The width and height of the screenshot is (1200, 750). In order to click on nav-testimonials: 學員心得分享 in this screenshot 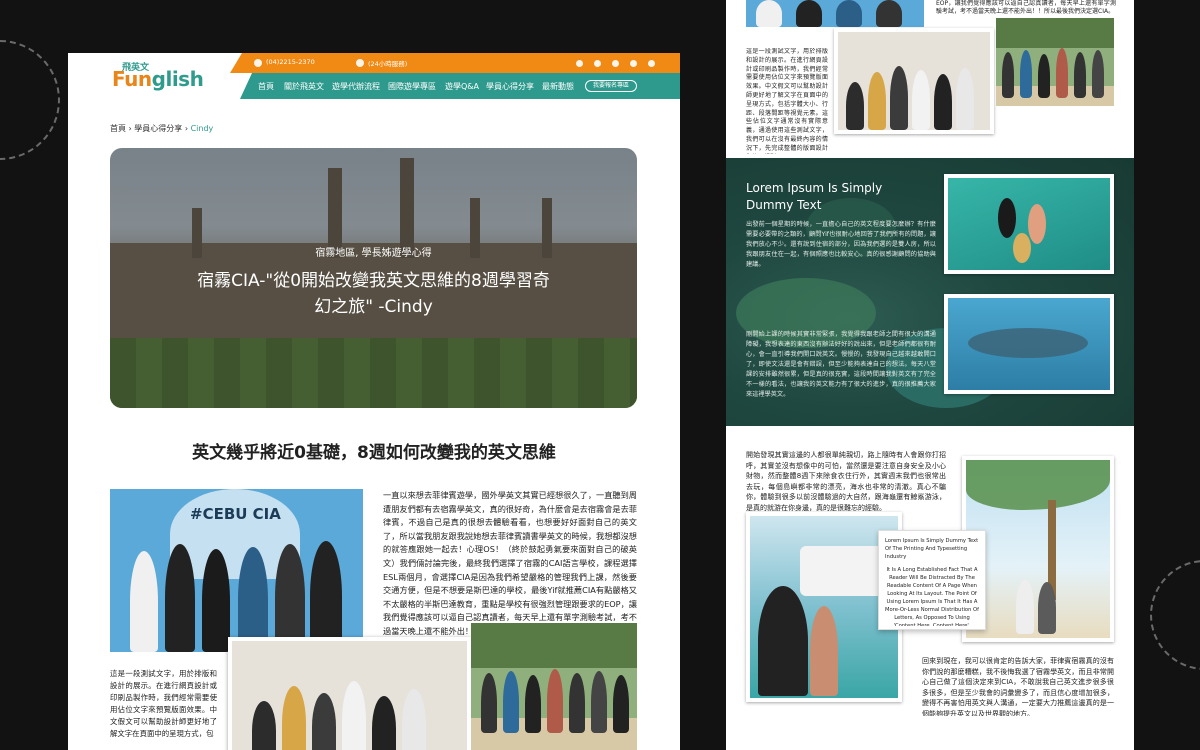, I will do `click(510, 86)`.